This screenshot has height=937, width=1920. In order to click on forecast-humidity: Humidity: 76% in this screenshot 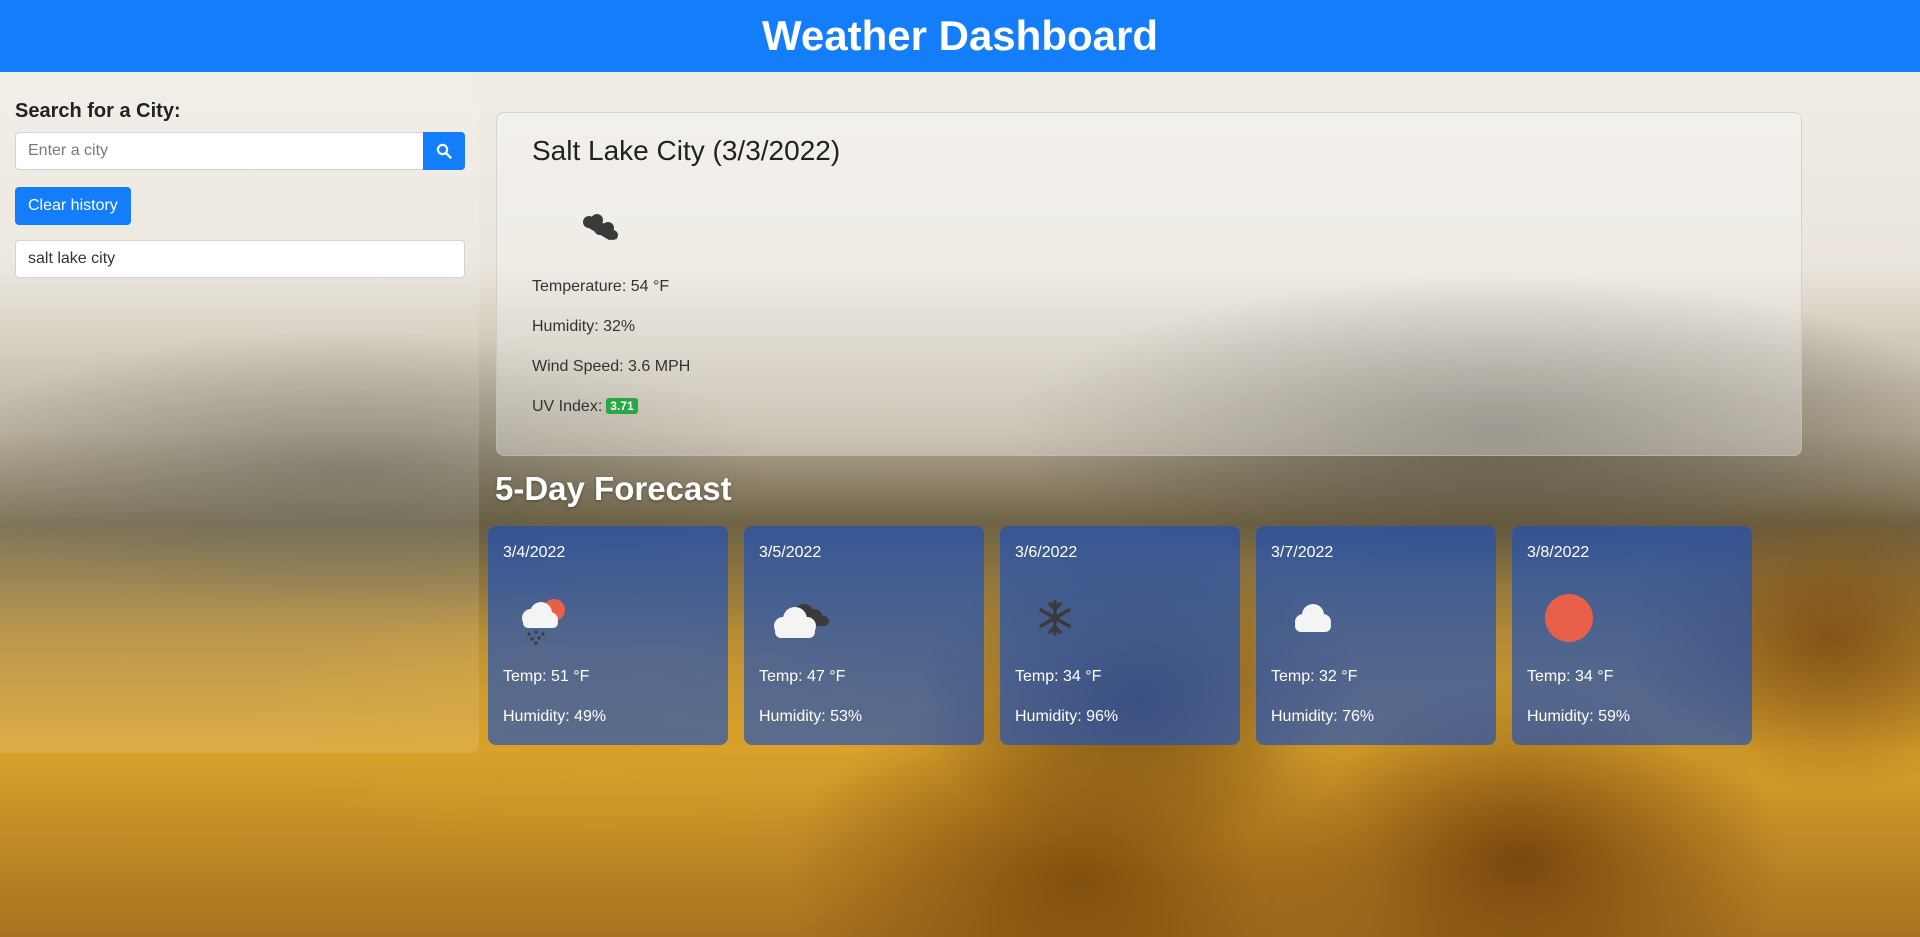, I will do `click(1323, 716)`.